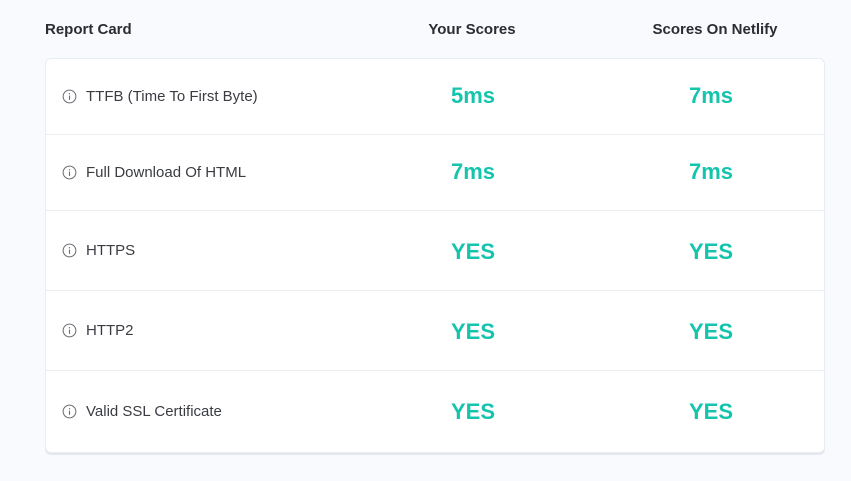  I want to click on your-score-value: 5ms, so click(473, 95).